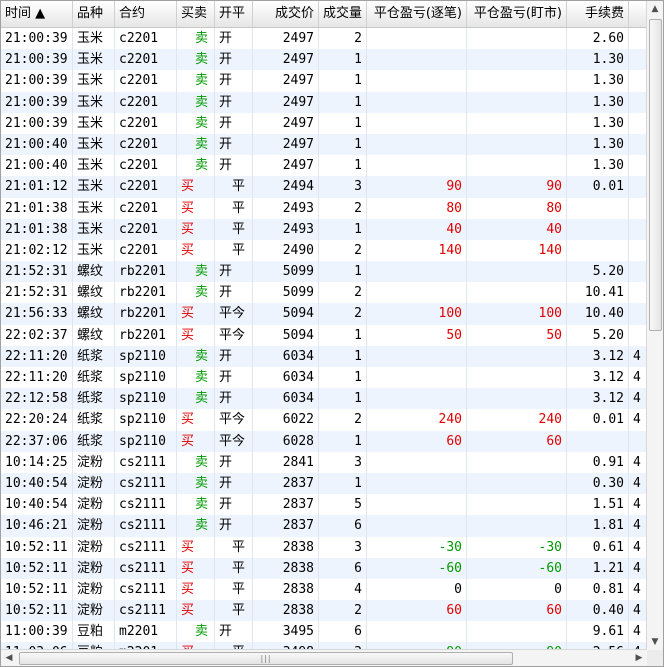 This screenshot has width=664, height=667. I want to click on cell-commission: 5.20, so click(598, 335).